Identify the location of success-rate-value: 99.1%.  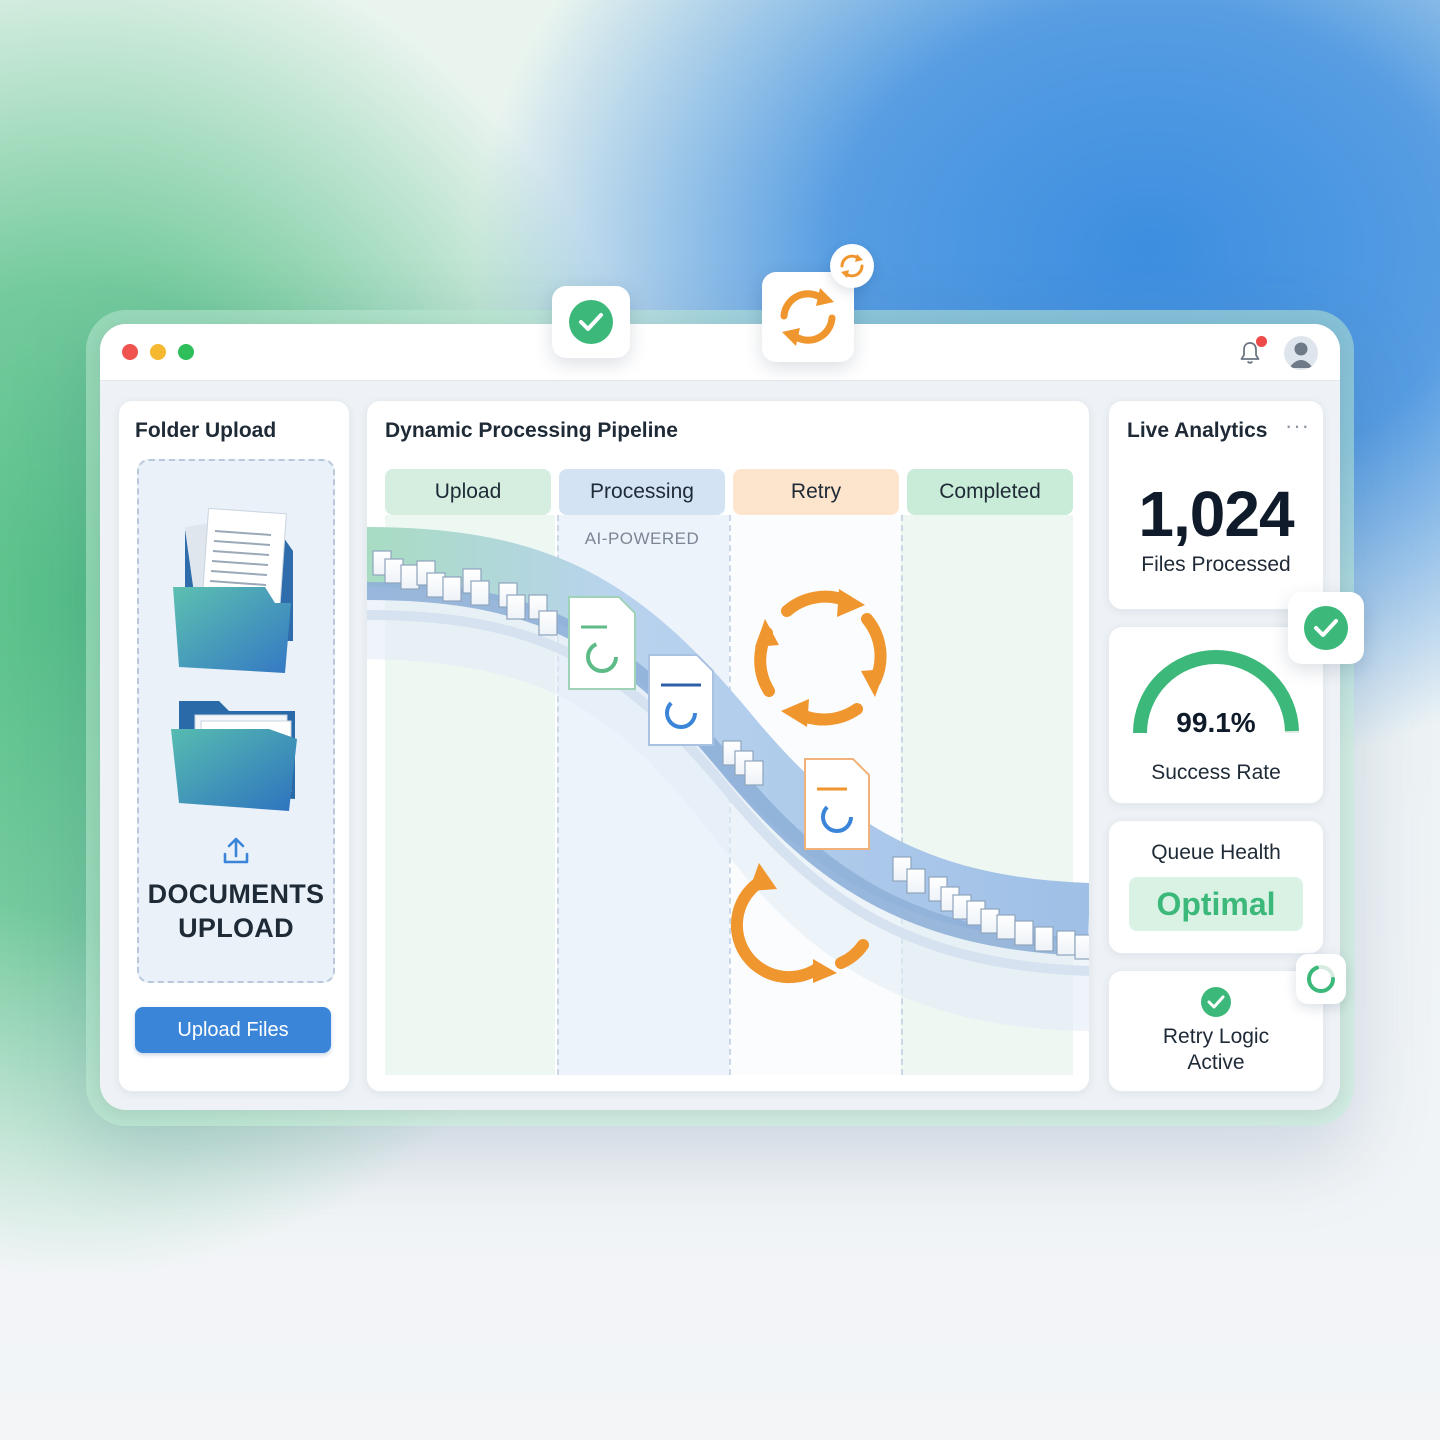
(1216, 722).